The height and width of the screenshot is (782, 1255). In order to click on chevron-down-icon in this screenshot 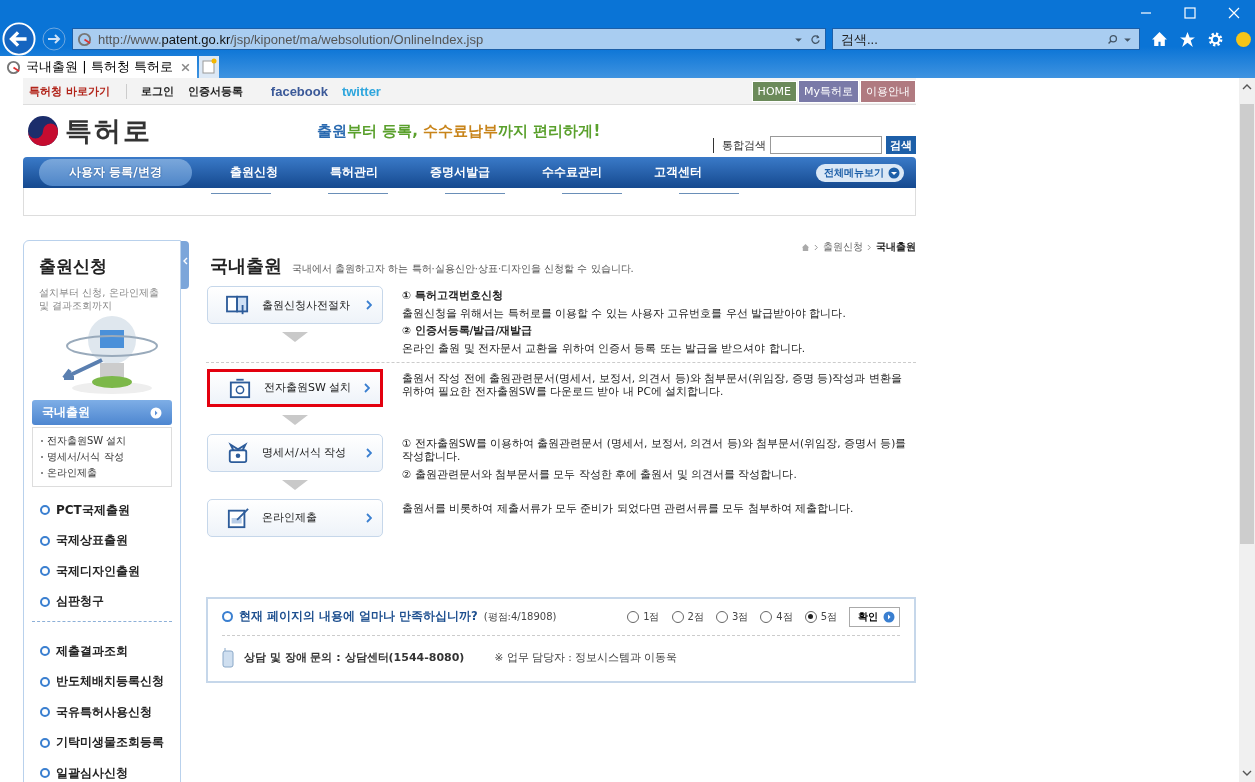, I will do `click(894, 172)`.